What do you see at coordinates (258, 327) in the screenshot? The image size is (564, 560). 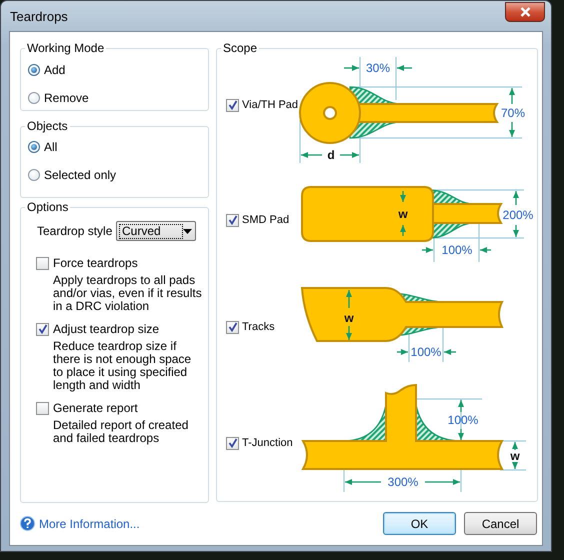 I see `checkbox-label: Tracks` at bounding box center [258, 327].